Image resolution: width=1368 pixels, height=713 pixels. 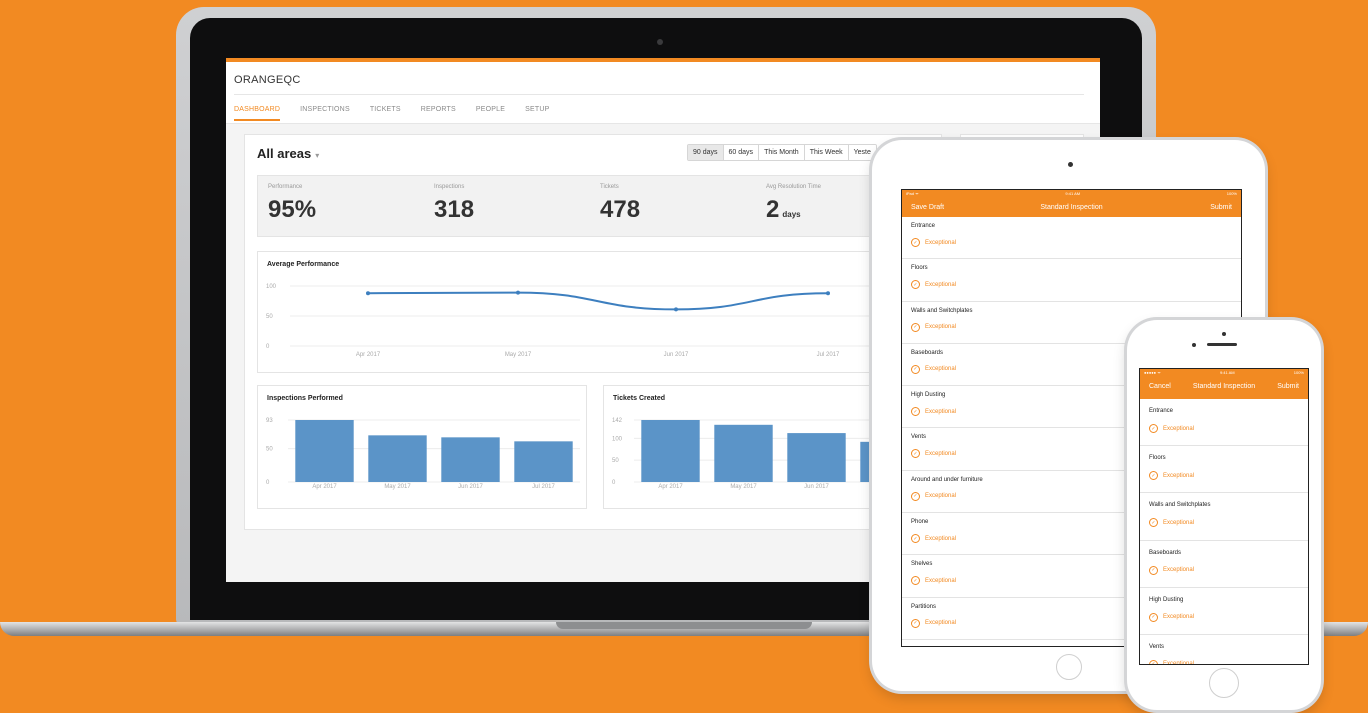 What do you see at coordinates (1157, 646) in the screenshot?
I see `item-label: Vents` at bounding box center [1157, 646].